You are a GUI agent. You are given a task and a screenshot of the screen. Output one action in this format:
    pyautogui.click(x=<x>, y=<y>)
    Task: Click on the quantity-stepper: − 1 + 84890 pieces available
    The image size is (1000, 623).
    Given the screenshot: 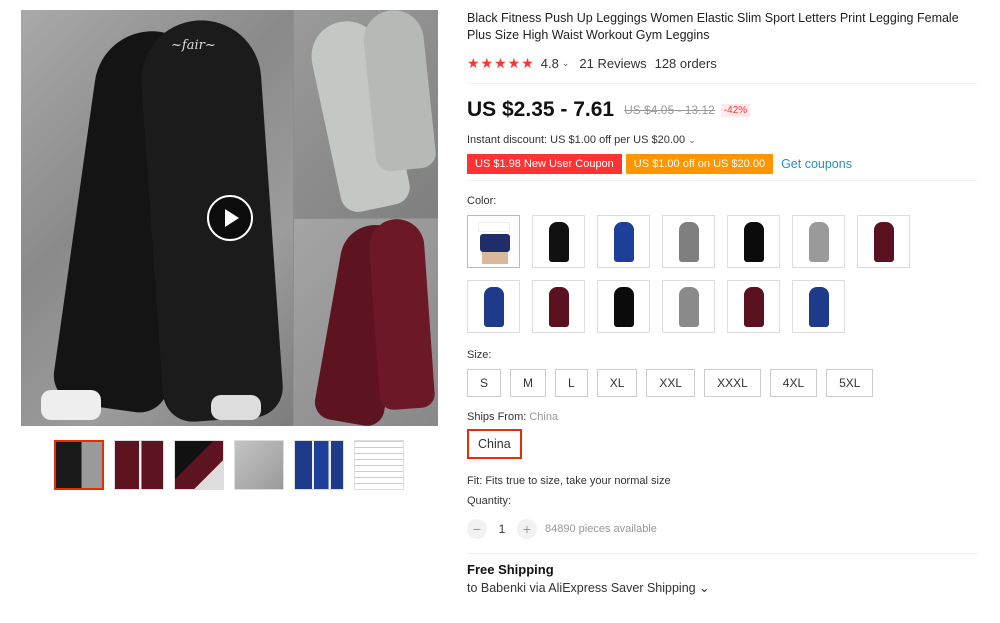 What is the action you would take?
    pyautogui.click(x=722, y=529)
    